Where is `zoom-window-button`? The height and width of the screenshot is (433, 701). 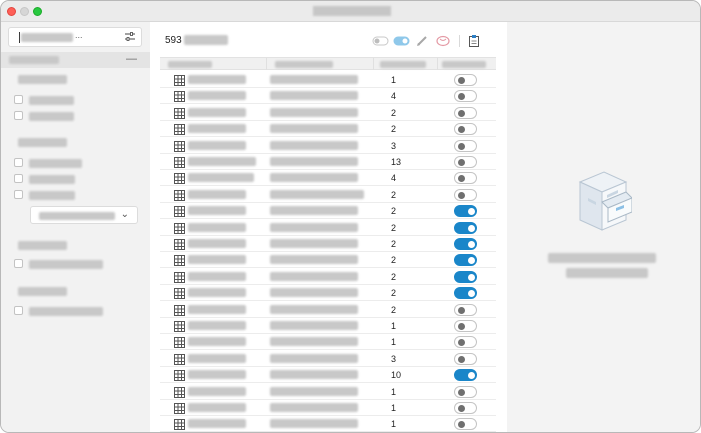 zoom-window-button is located at coordinates (37, 11).